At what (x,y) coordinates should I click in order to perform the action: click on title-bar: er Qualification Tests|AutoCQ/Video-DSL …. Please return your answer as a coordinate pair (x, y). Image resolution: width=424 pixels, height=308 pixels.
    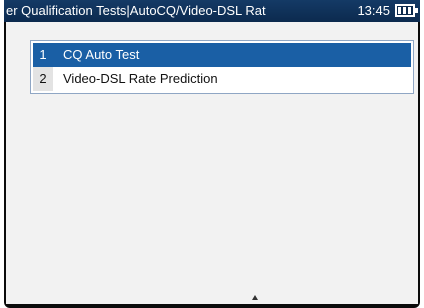
    Looking at the image, I should click on (212, 11).